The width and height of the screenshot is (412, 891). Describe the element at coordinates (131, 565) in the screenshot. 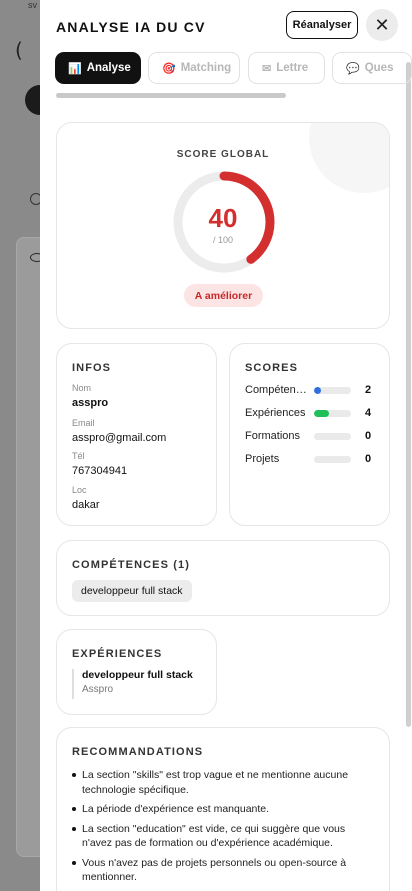

I see `competences-title: COMPÉTENCES (1)` at that location.